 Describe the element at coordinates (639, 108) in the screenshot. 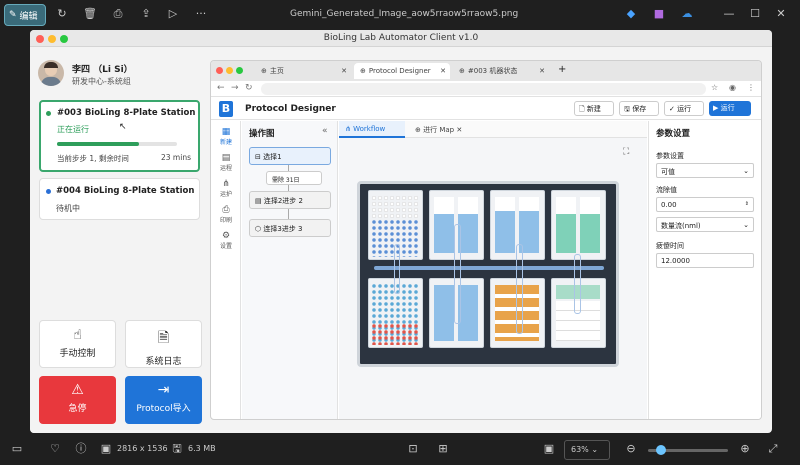

I see `save-button: 🖫 保存` at that location.